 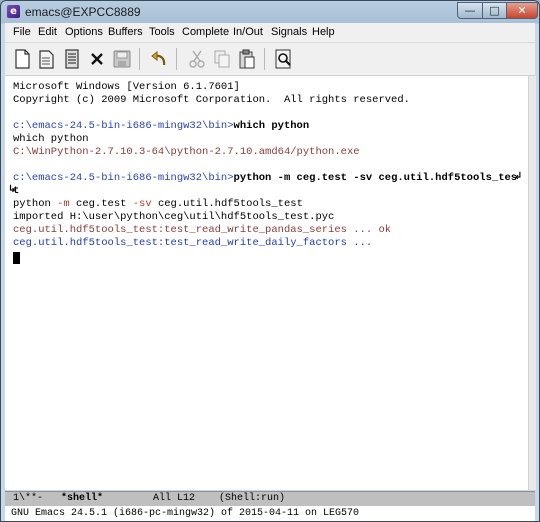 I want to click on title-bar: e emacs@EXPCC8889 — □ ✕, so click(x=270, y=12).